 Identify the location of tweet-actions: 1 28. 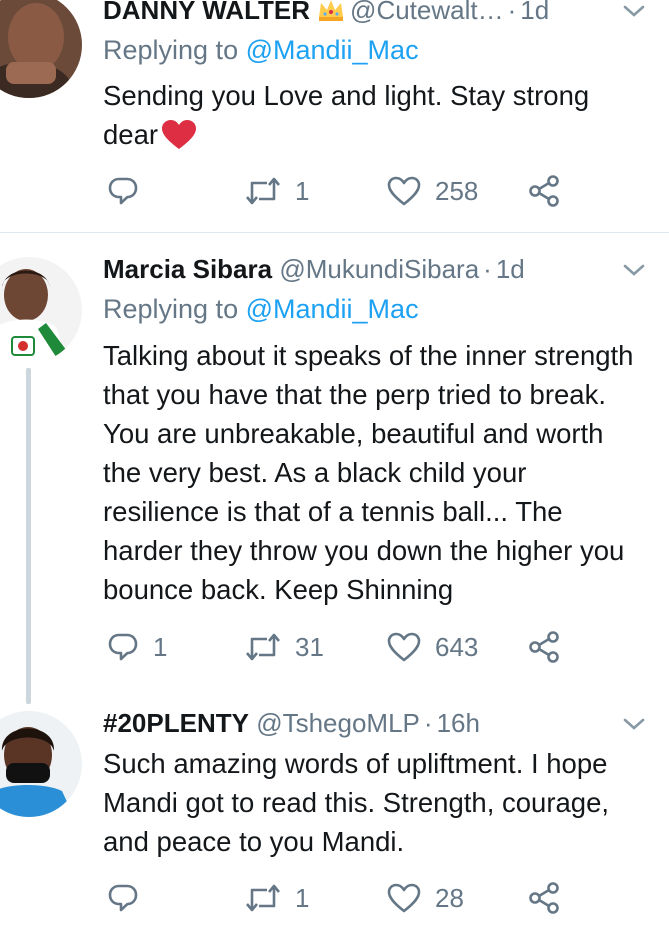
(383, 898).